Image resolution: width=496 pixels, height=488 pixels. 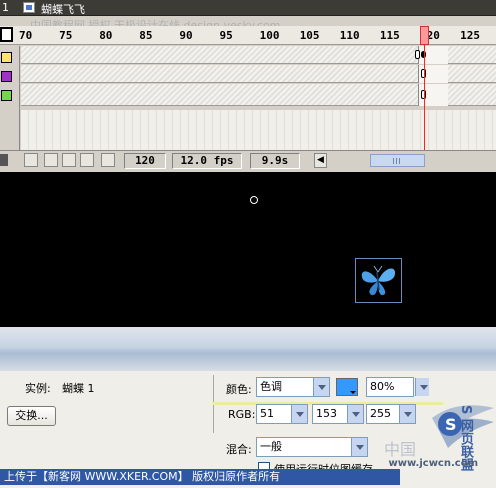 I want to click on edit-multiple-frames-icon, so click(x=87, y=160).